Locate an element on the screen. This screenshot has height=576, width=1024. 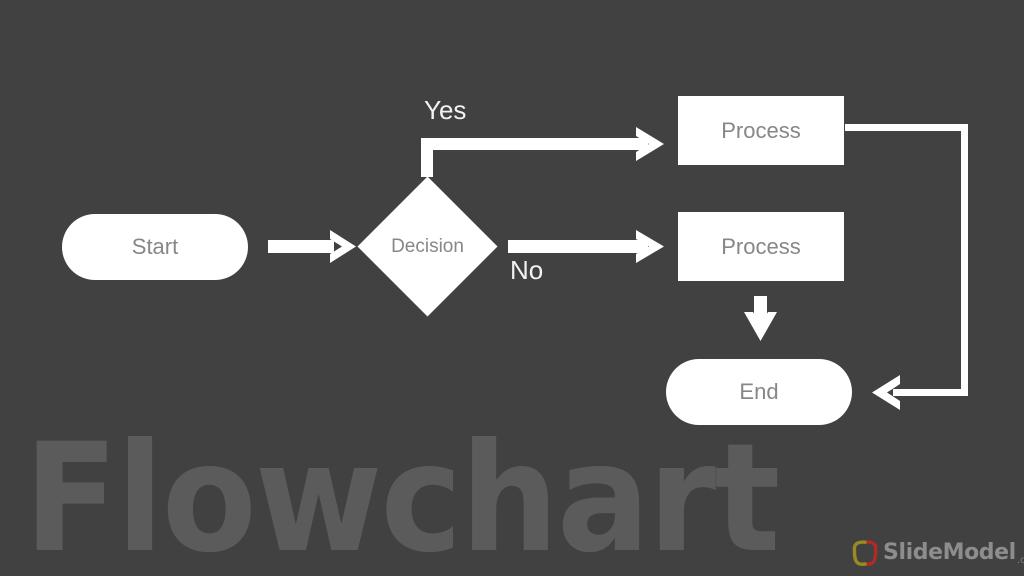
node-start: Start is located at coordinates (155, 247).